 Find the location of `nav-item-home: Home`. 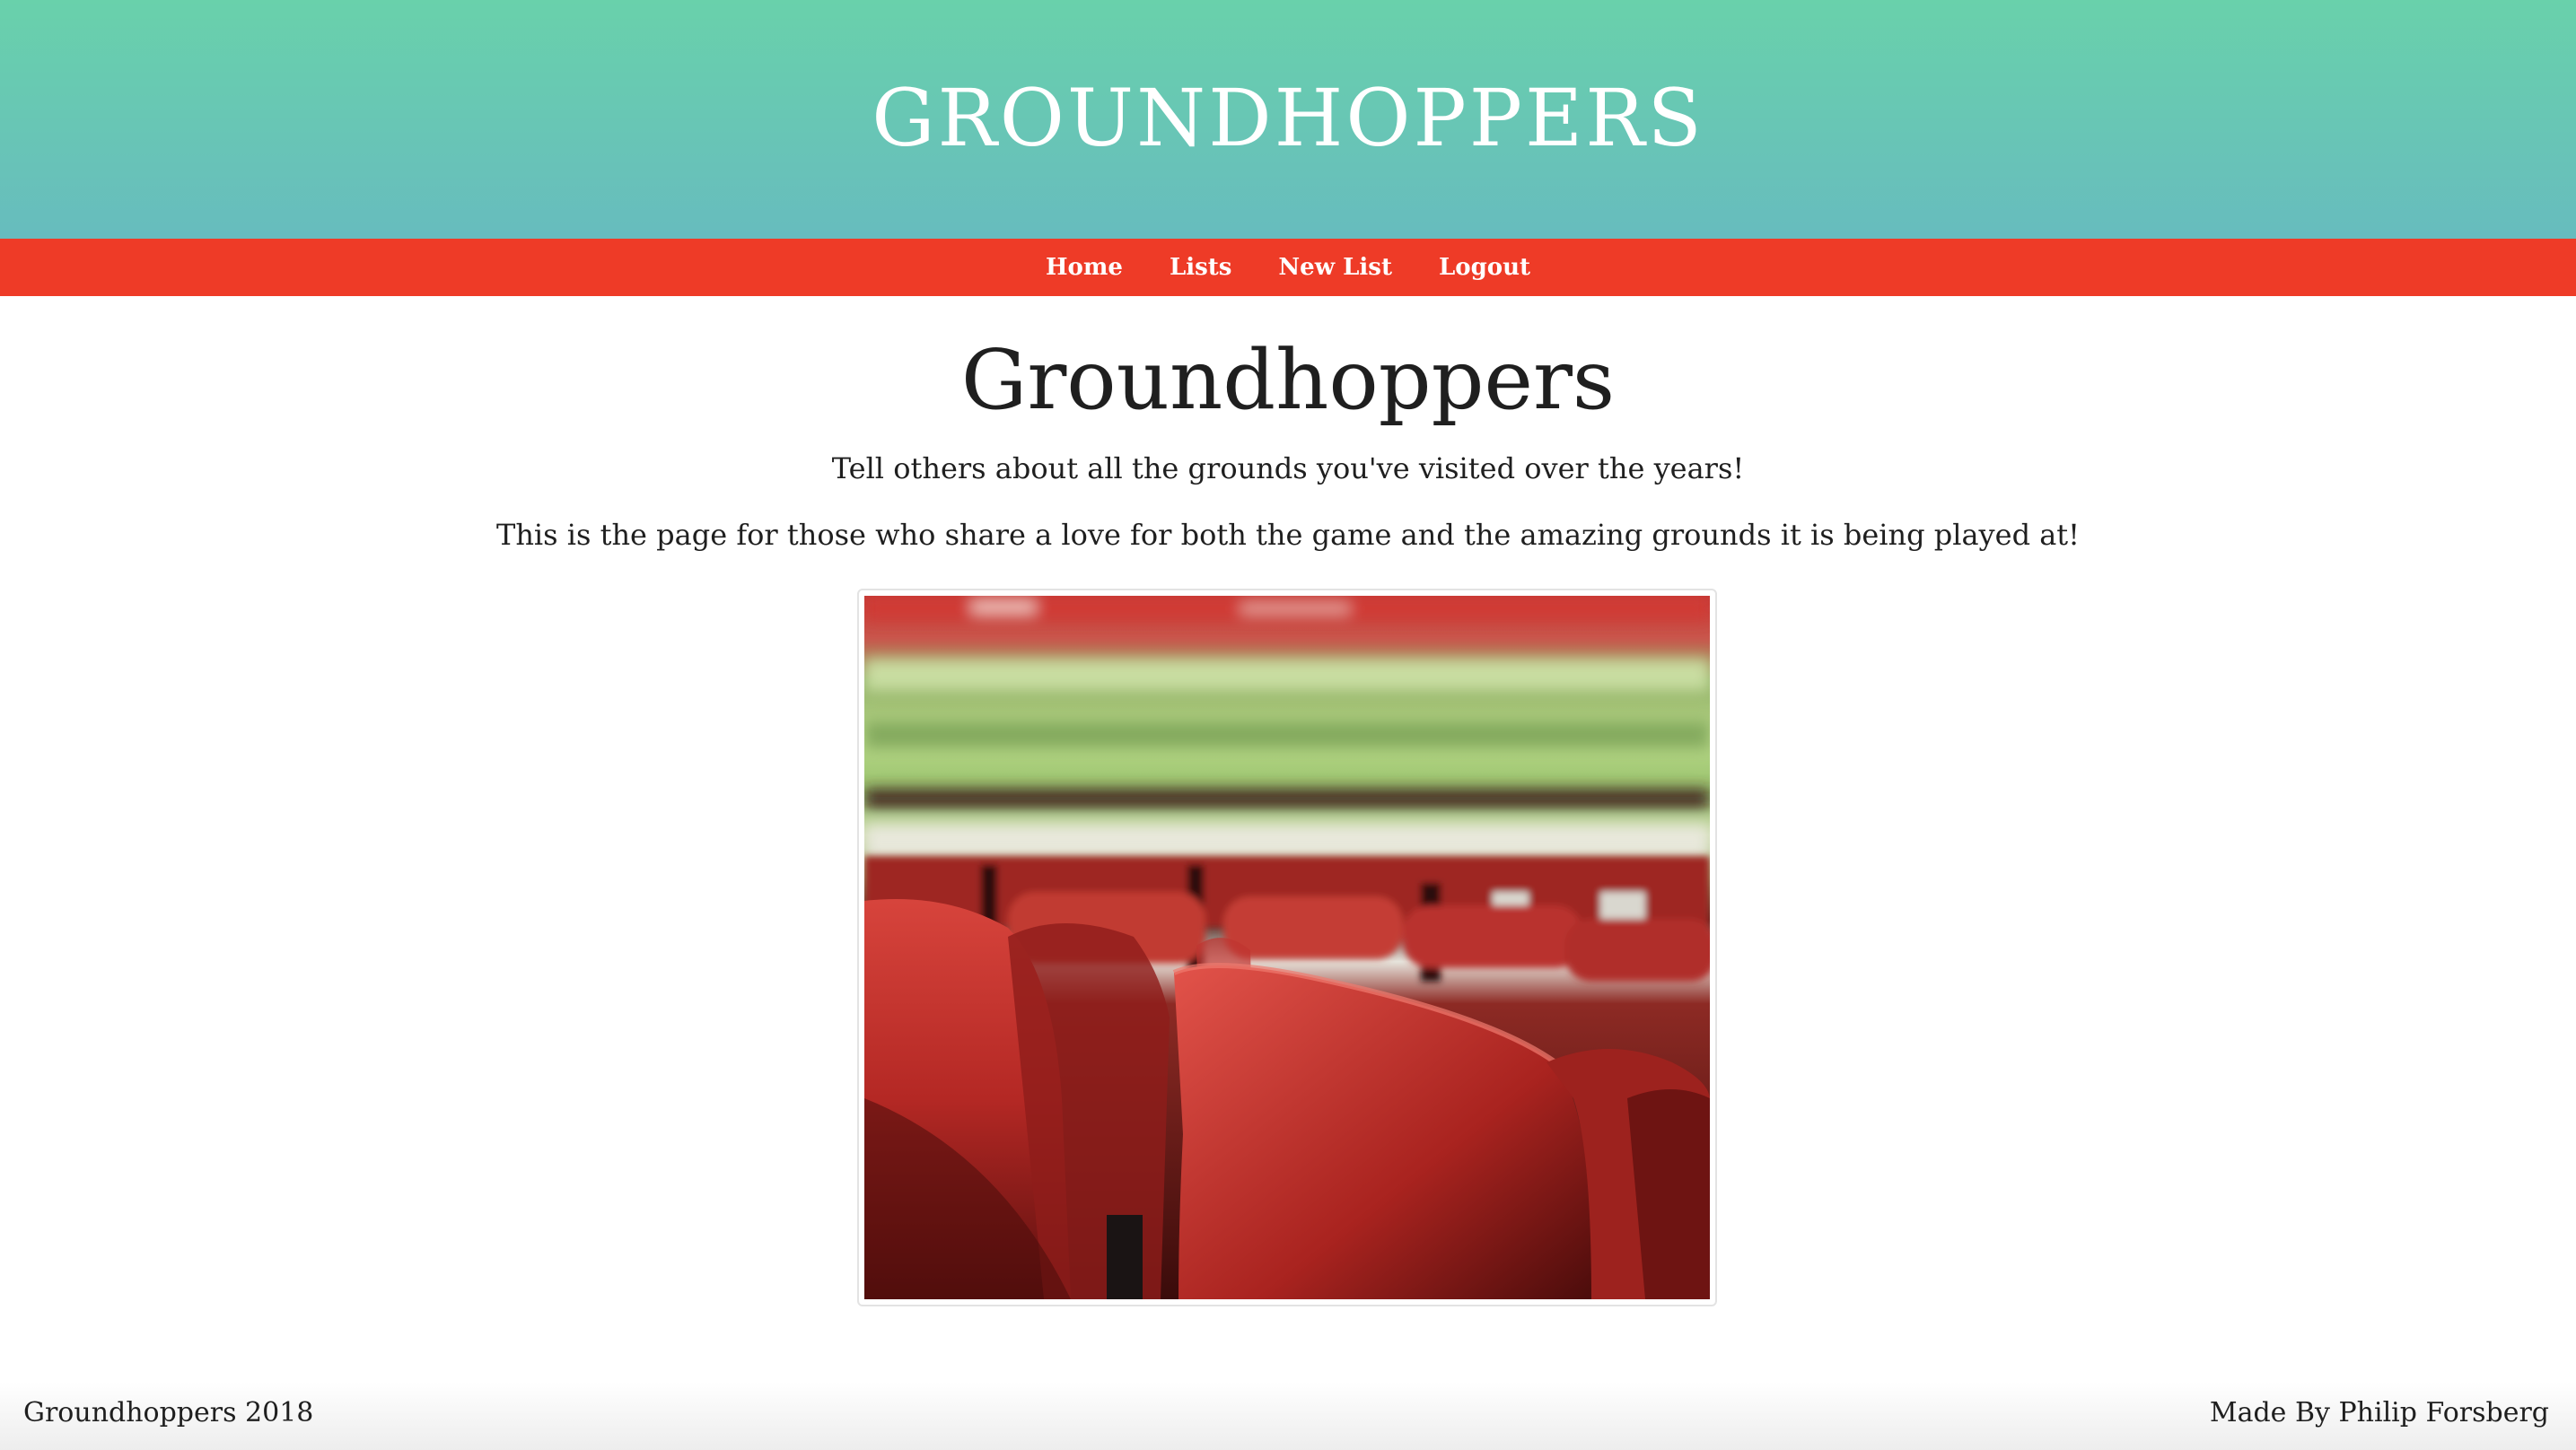

nav-item-home: Home is located at coordinates (1084, 267).